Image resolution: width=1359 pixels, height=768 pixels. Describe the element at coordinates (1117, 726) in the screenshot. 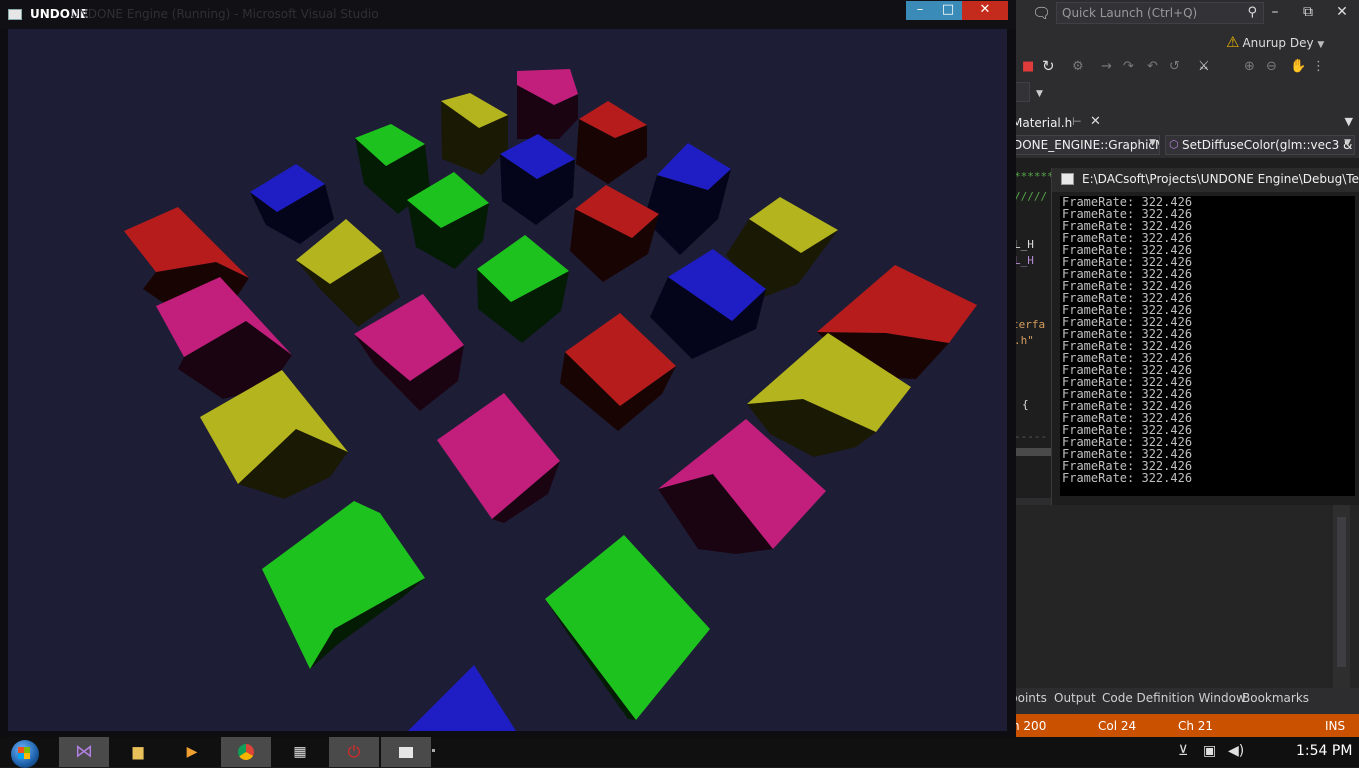

I see `status-col: Col 24` at that location.